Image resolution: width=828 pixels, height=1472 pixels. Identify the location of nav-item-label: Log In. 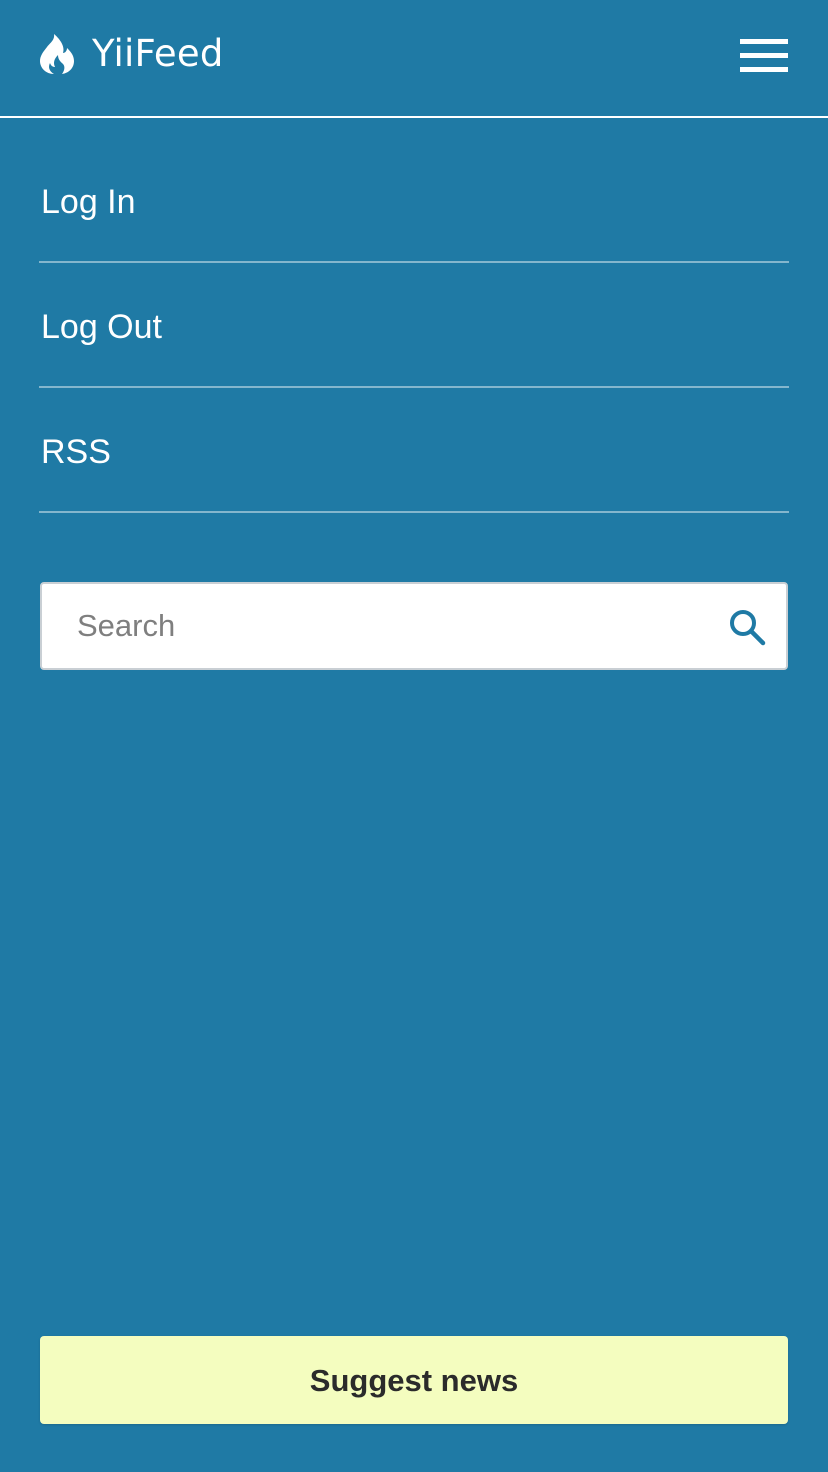
(88, 202).